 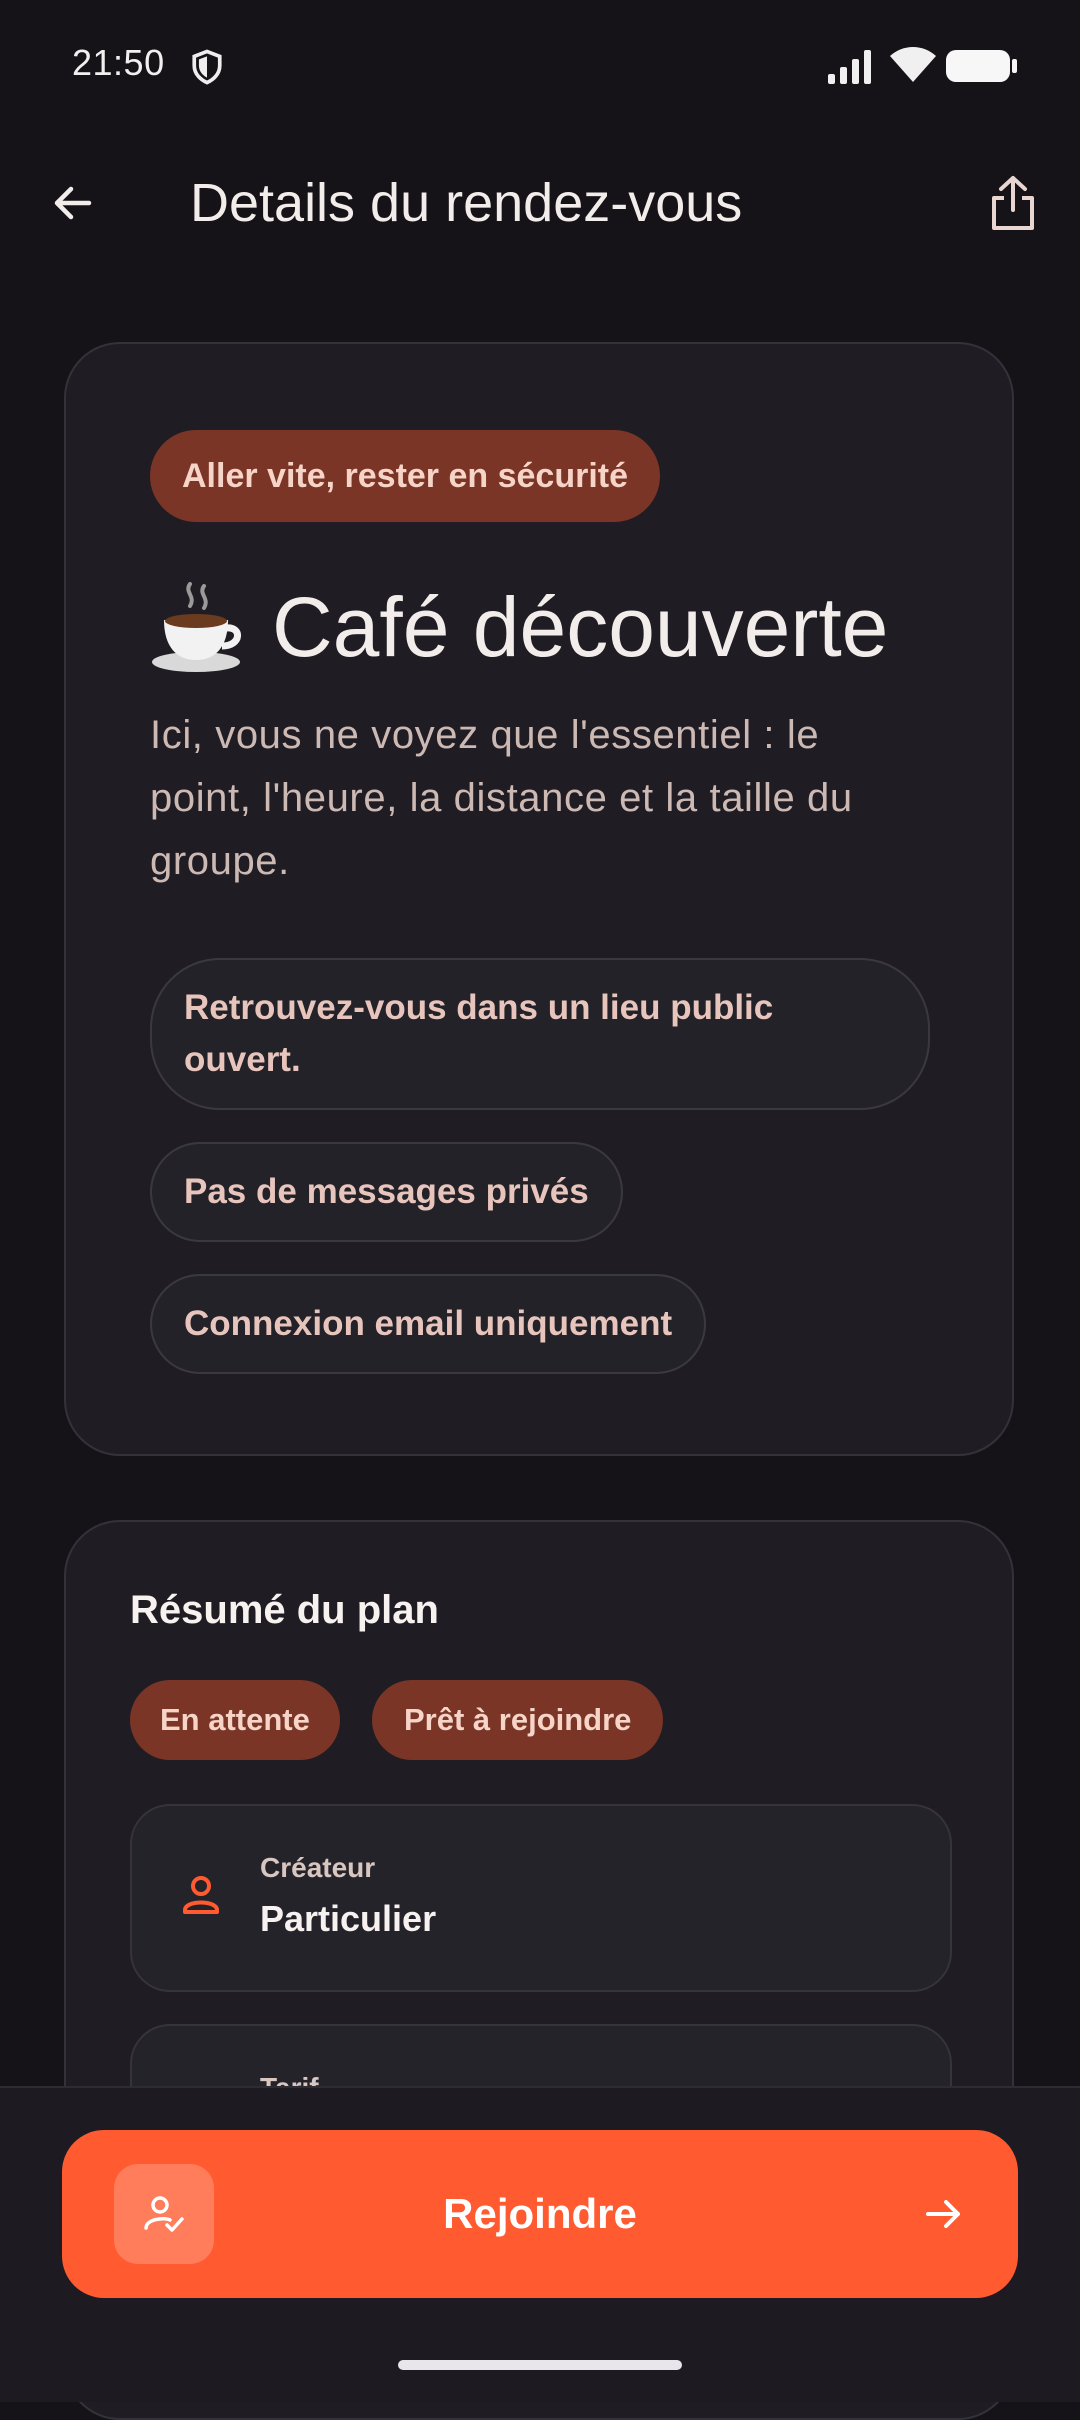 I want to click on meetup-title: Café découverte, so click(x=519, y=628).